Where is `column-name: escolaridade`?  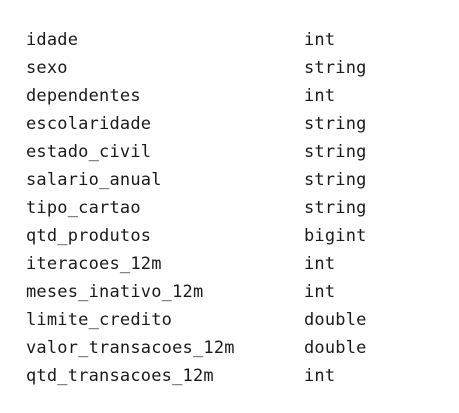 column-name: escolaridade is located at coordinates (89, 124).